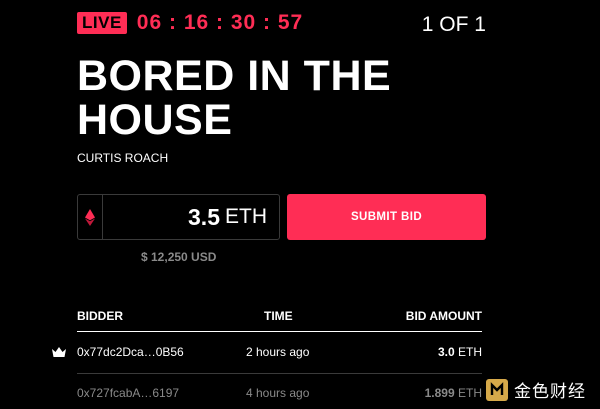  I want to click on ethereum-icon, so click(90, 217).